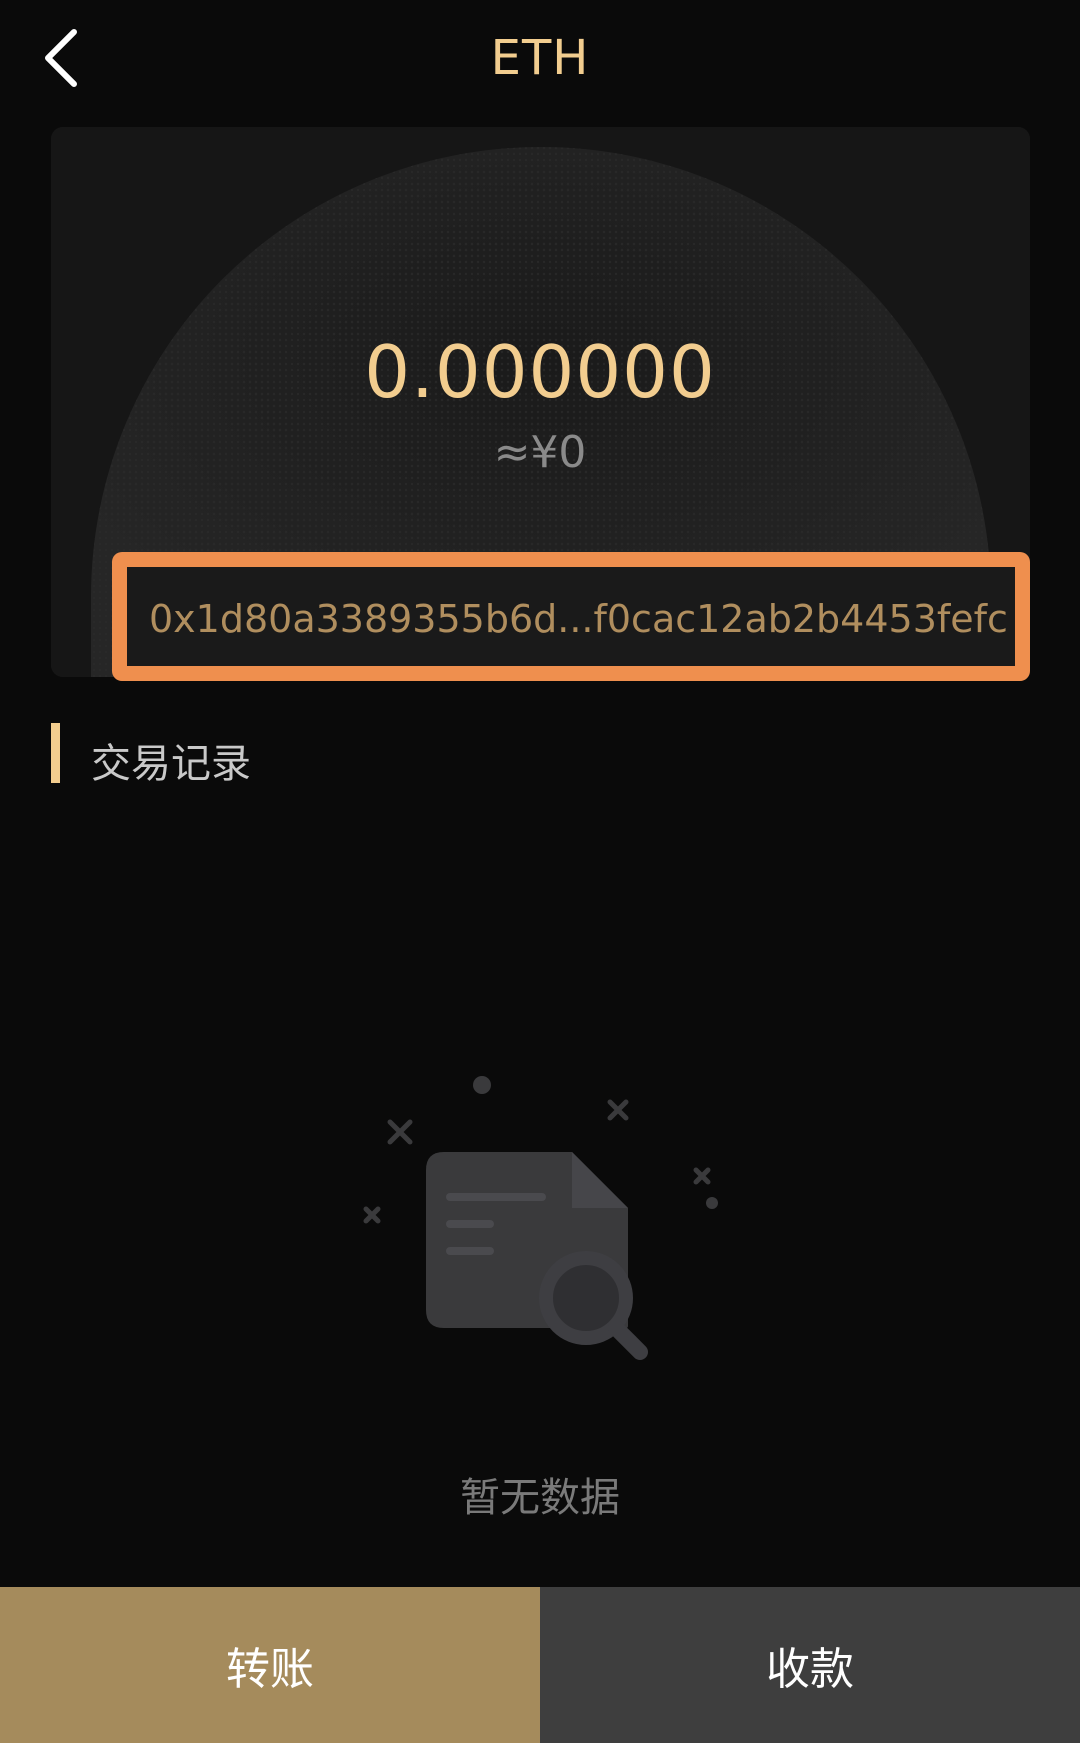  I want to click on fiat-value: ≈¥0, so click(540, 452).